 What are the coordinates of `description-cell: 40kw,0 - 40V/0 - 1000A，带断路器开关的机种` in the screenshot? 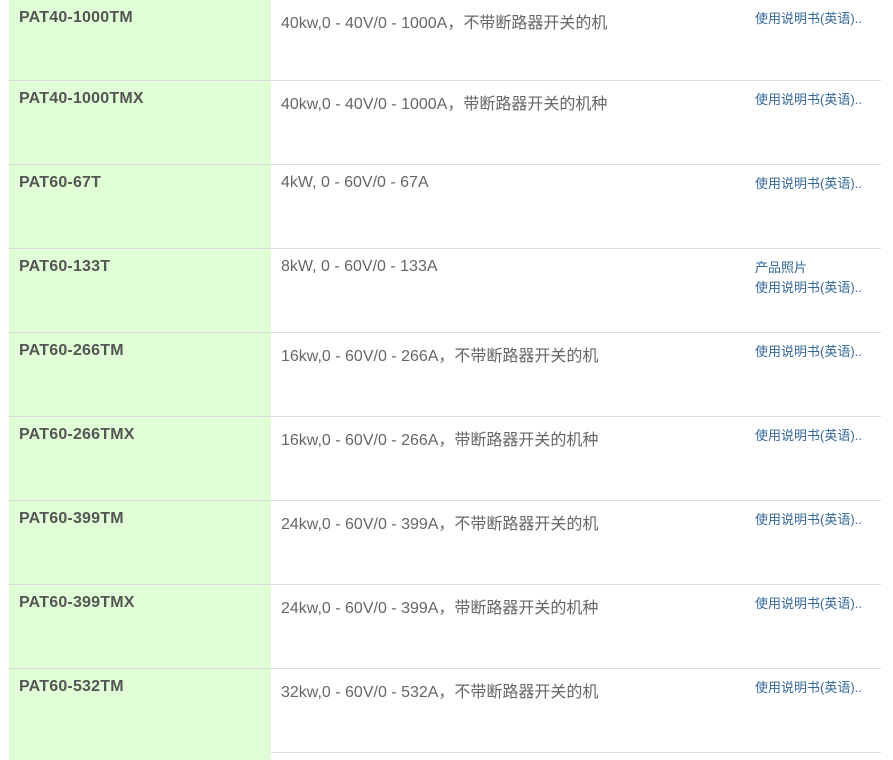 It's located at (444, 104).